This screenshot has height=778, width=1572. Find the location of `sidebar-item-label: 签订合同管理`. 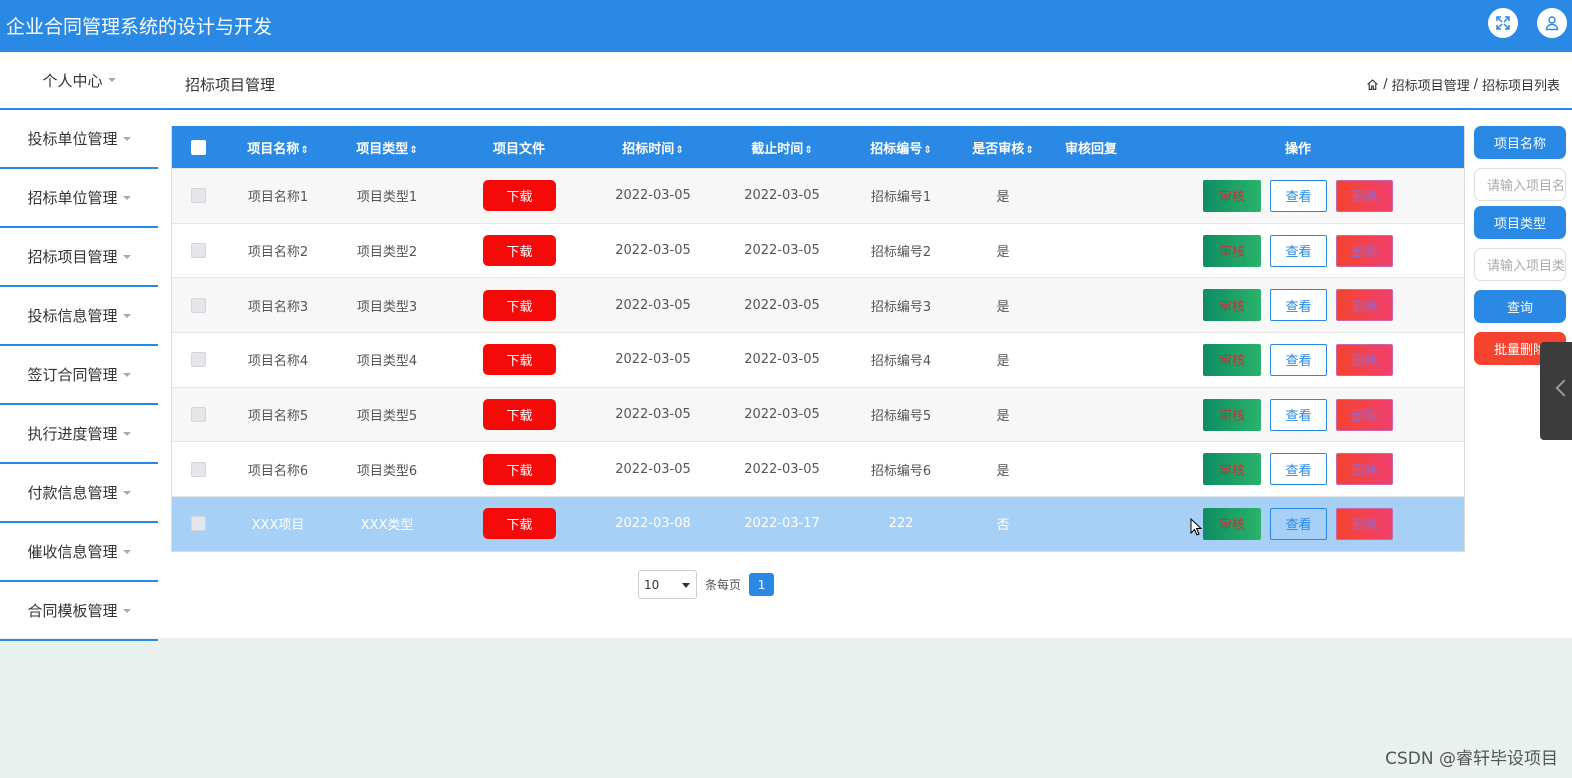

sidebar-item-label: 签订合同管理 is located at coordinates (72, 375).